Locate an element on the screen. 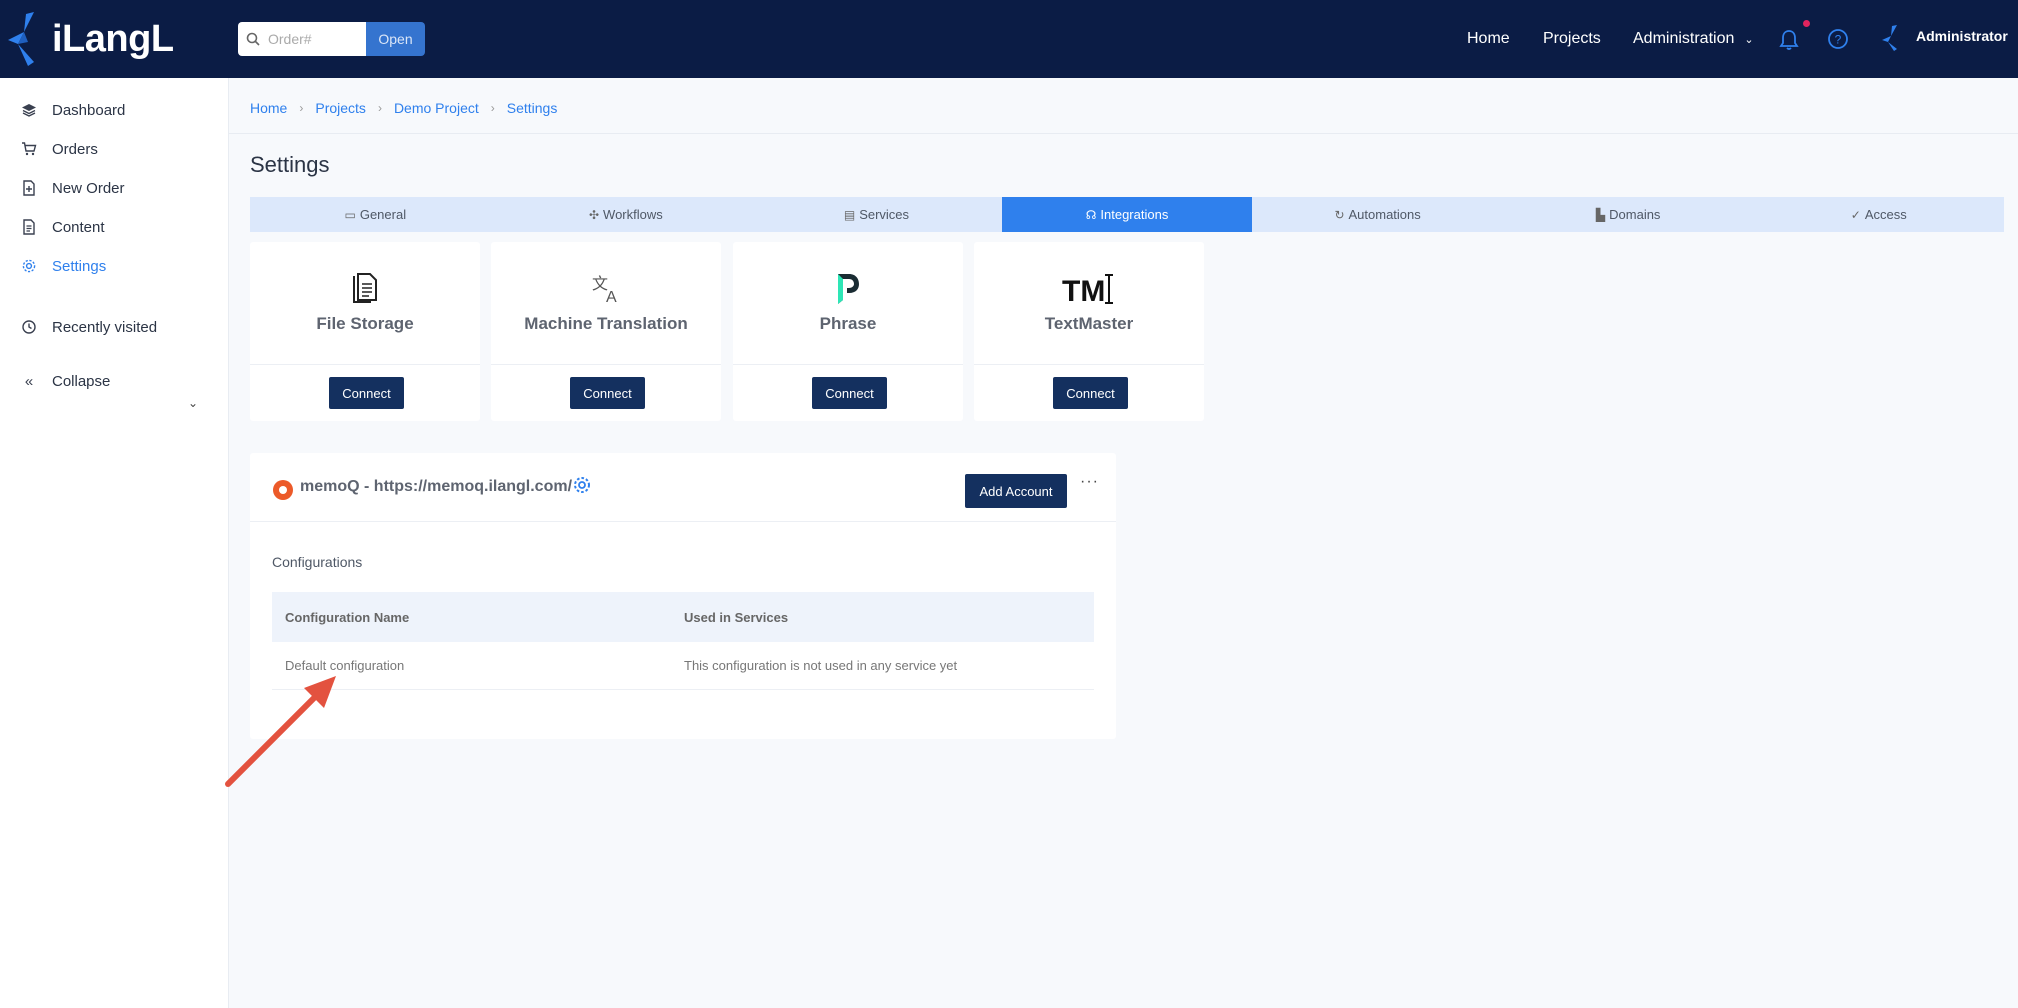 The width and height of the screenshot is (2018, 1008). tab-access: ✓ Access is located at coordinates (1878, 214).